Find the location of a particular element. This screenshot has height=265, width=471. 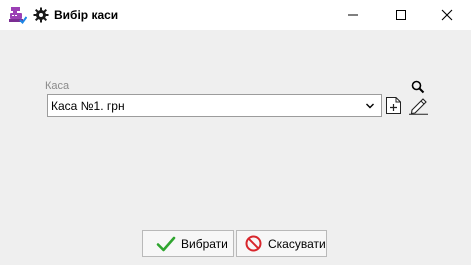

add-cash-button is located at coordinates (393, 105).